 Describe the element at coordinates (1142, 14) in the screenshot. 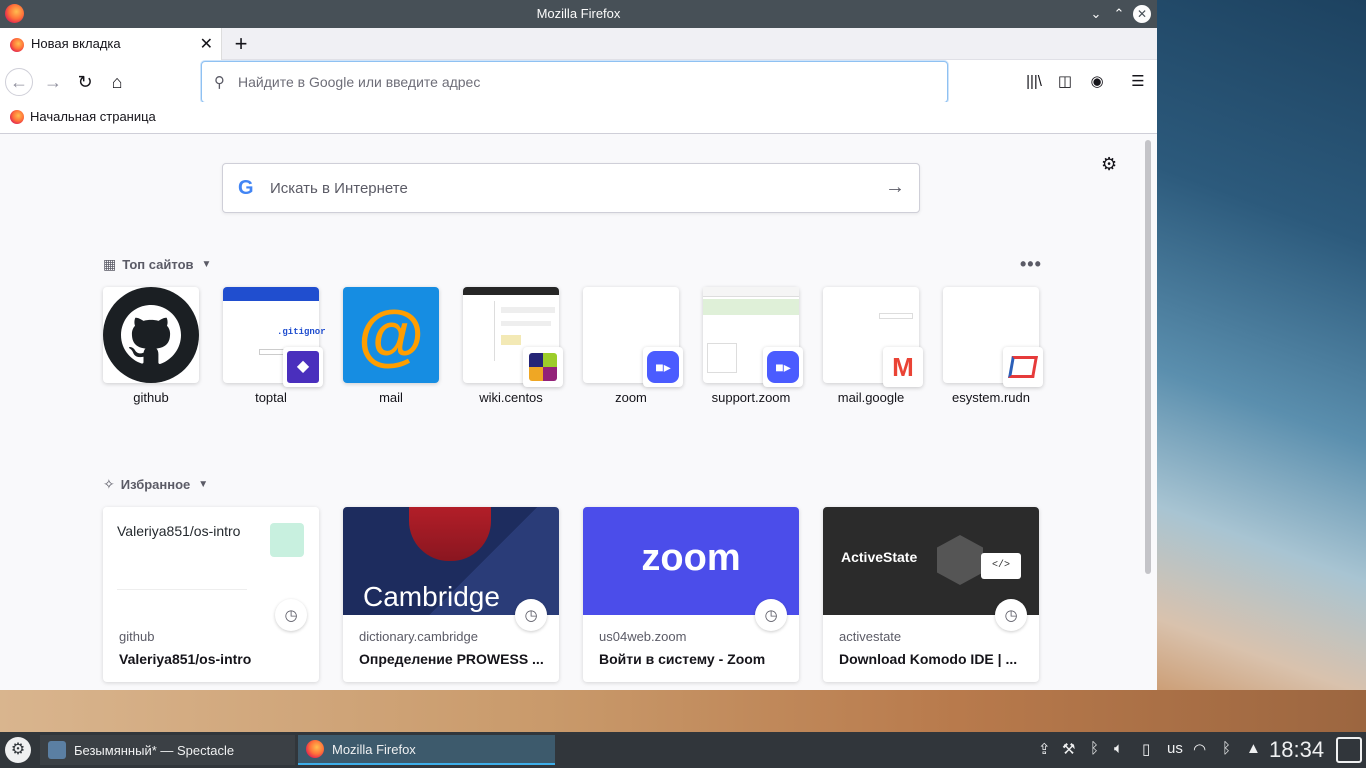

I see `close-window-button: ✕` at that location.